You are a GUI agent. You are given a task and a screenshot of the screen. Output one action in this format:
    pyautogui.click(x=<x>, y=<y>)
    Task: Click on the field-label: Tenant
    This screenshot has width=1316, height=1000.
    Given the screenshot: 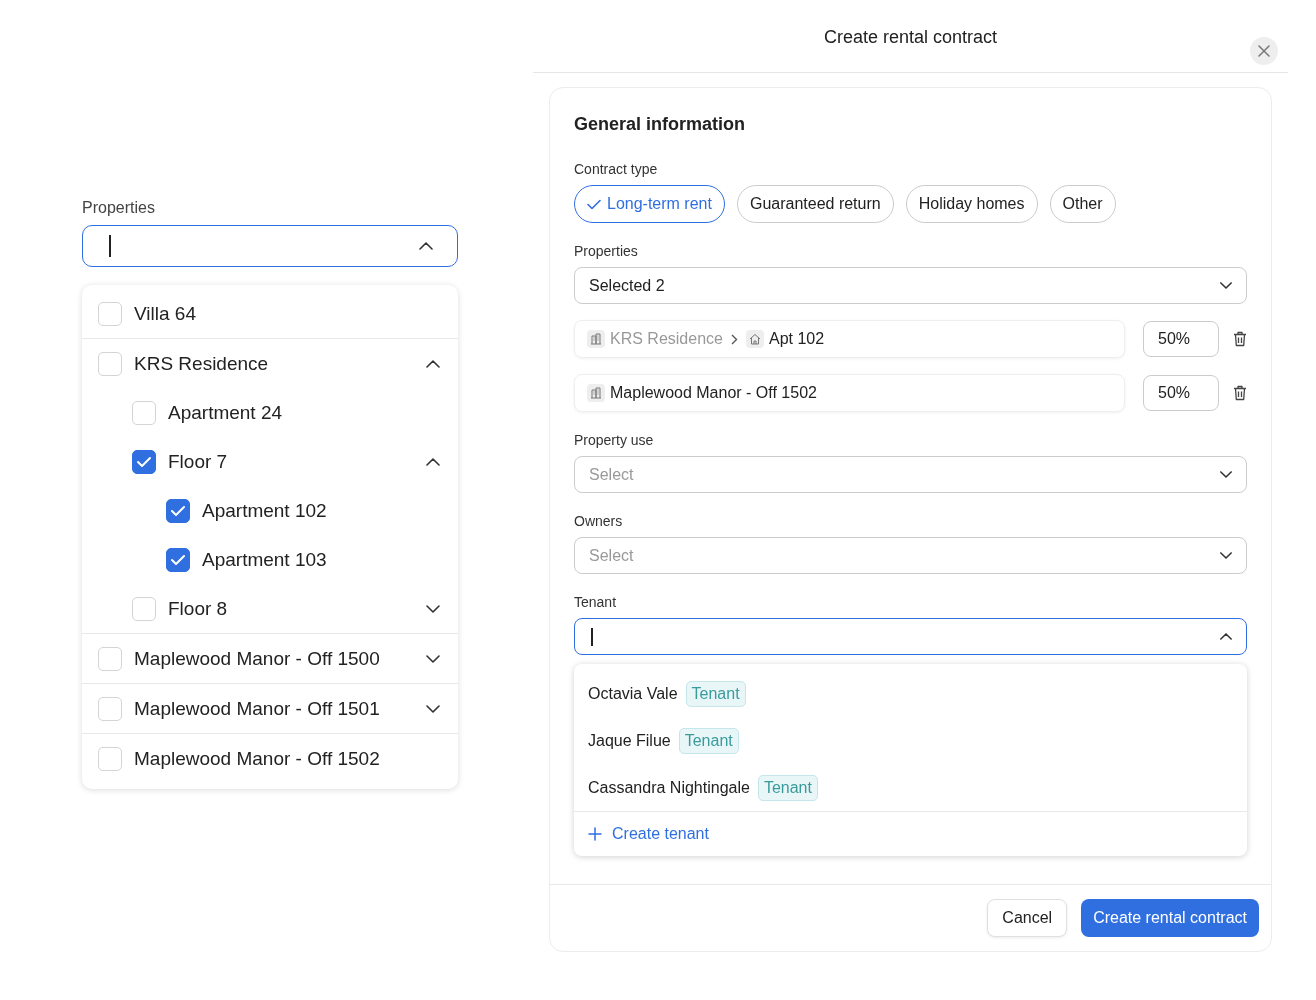 What is the action you would take?
    pyautogui.click(x=596, y=602)
    